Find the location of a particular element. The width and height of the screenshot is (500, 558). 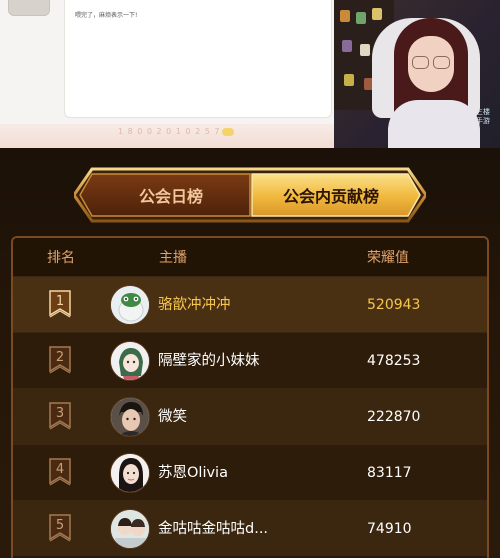

rank-badge-icon: 4 is located at coordinates (60, 473).